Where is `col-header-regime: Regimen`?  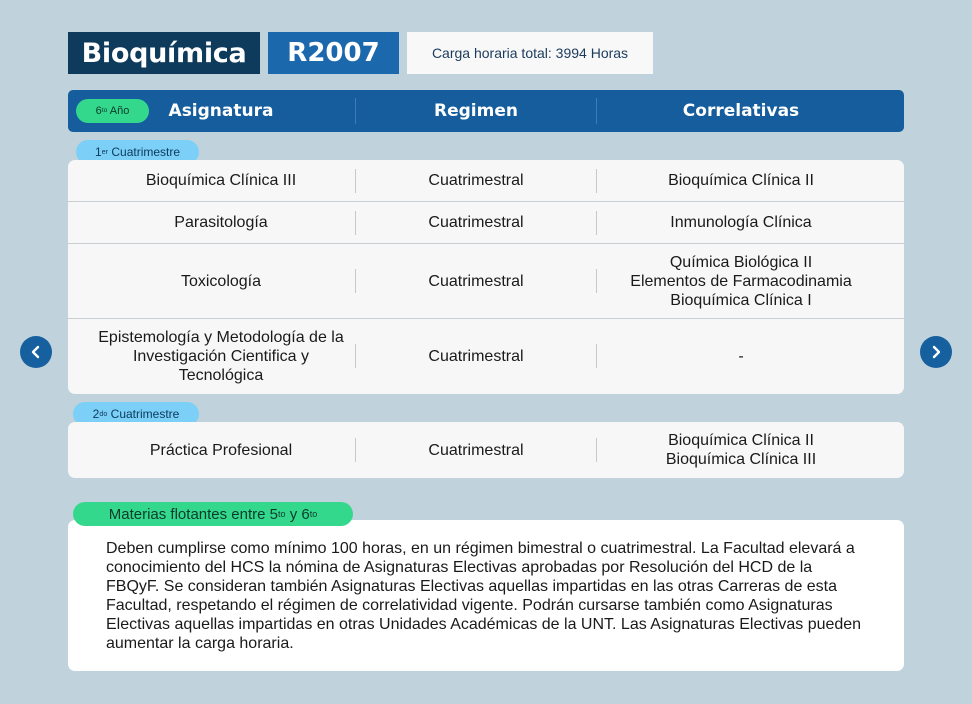
col-header-regime: Regimen is located at coordinates (476, 111).